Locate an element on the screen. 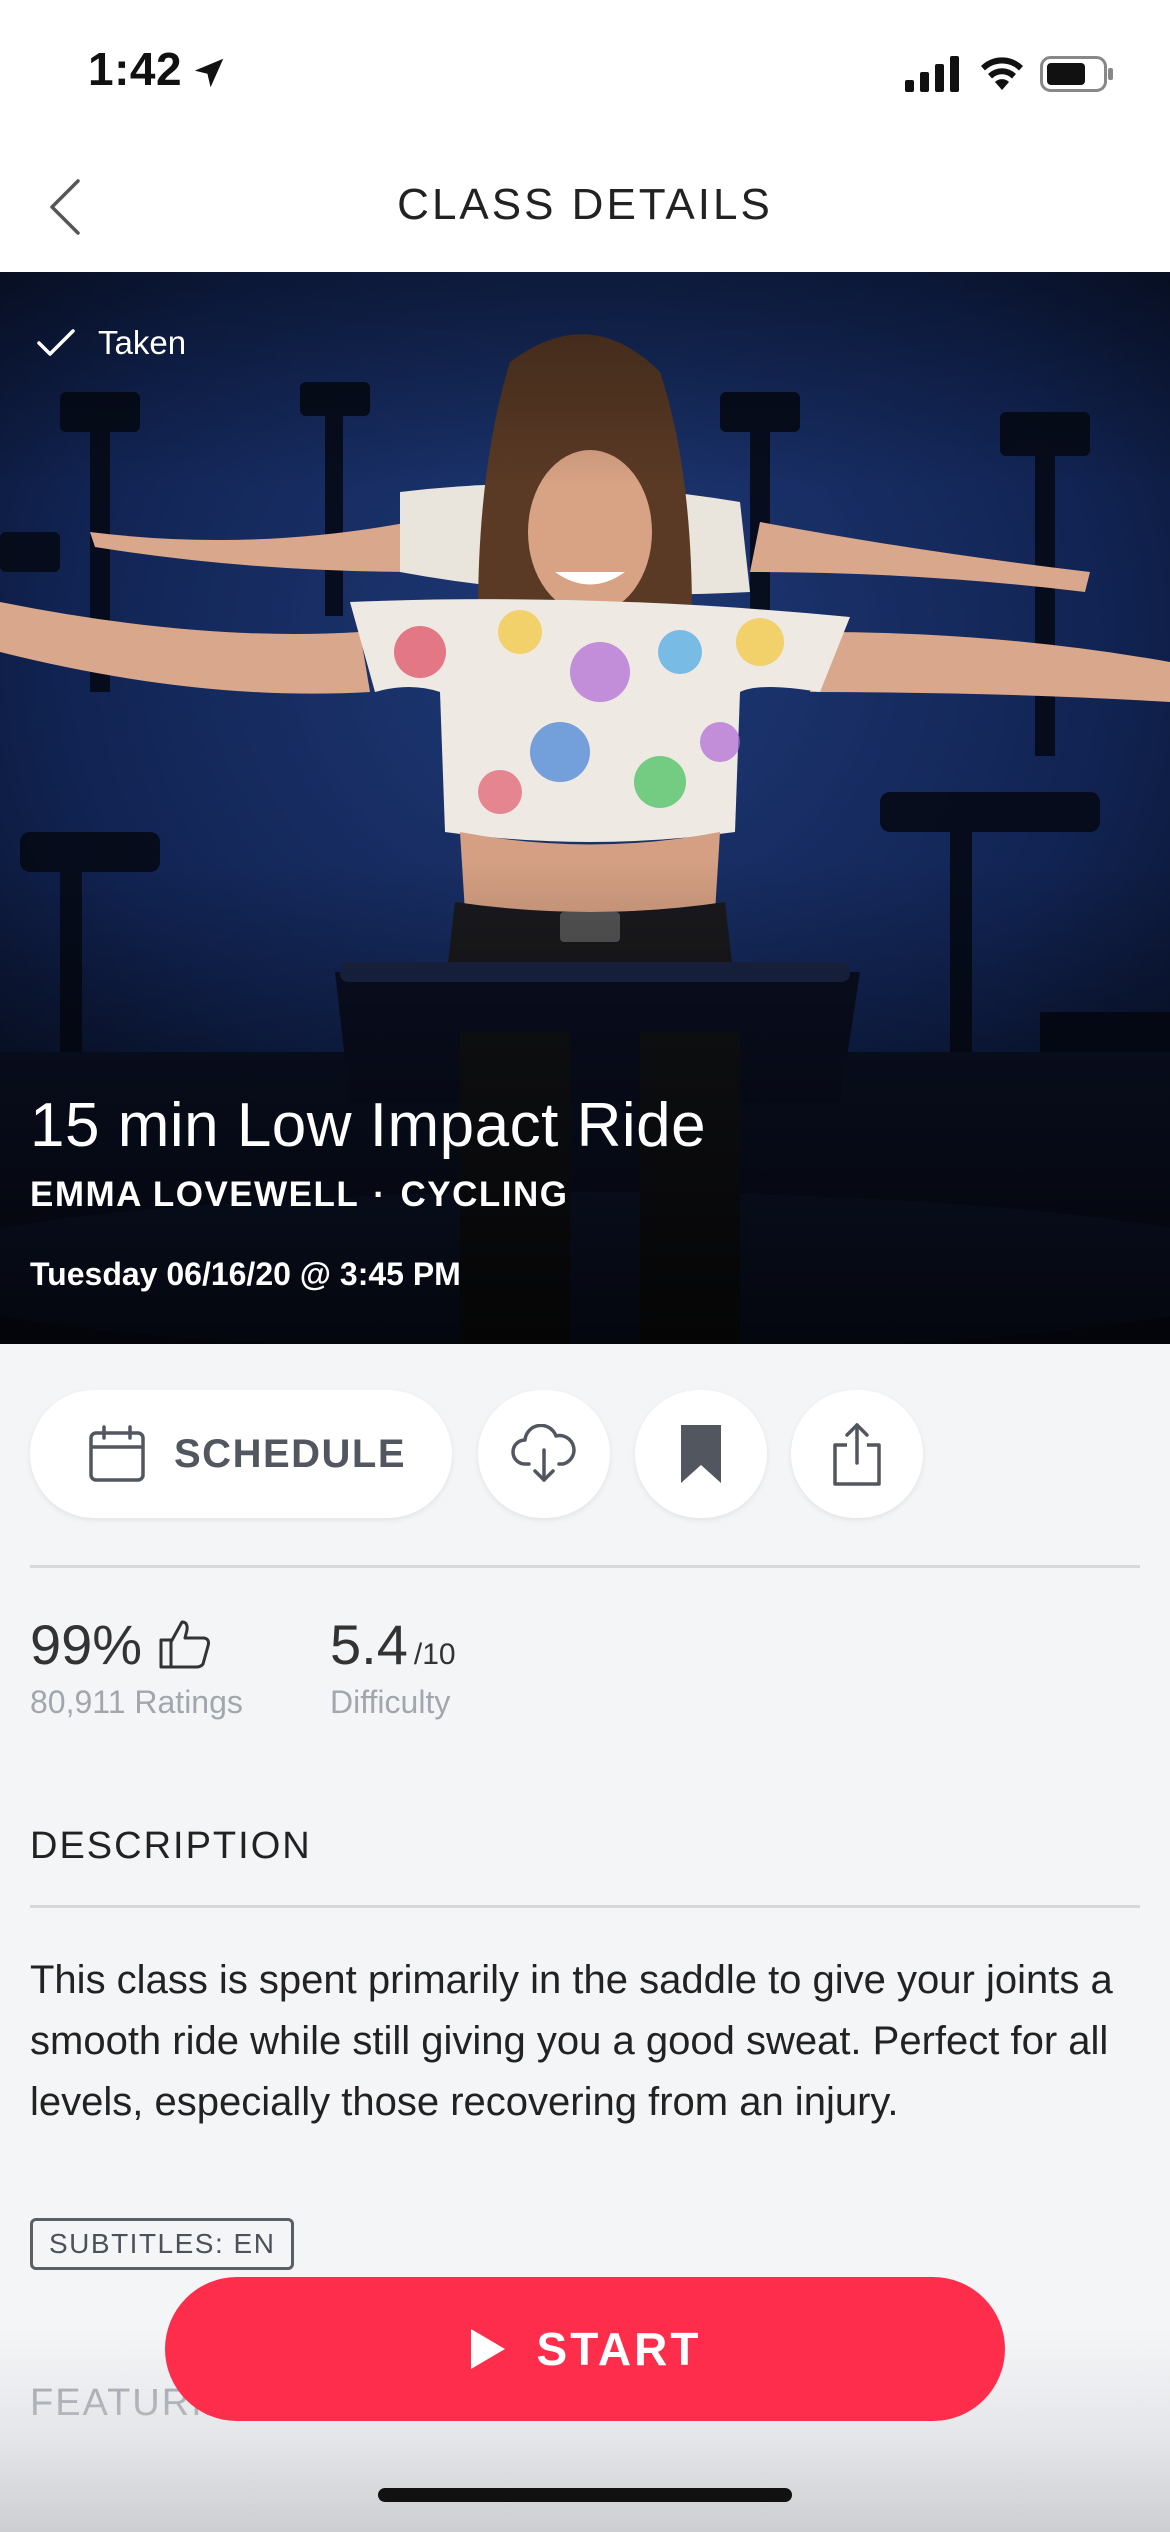  share-icon is located at coordinates (857, 1454).